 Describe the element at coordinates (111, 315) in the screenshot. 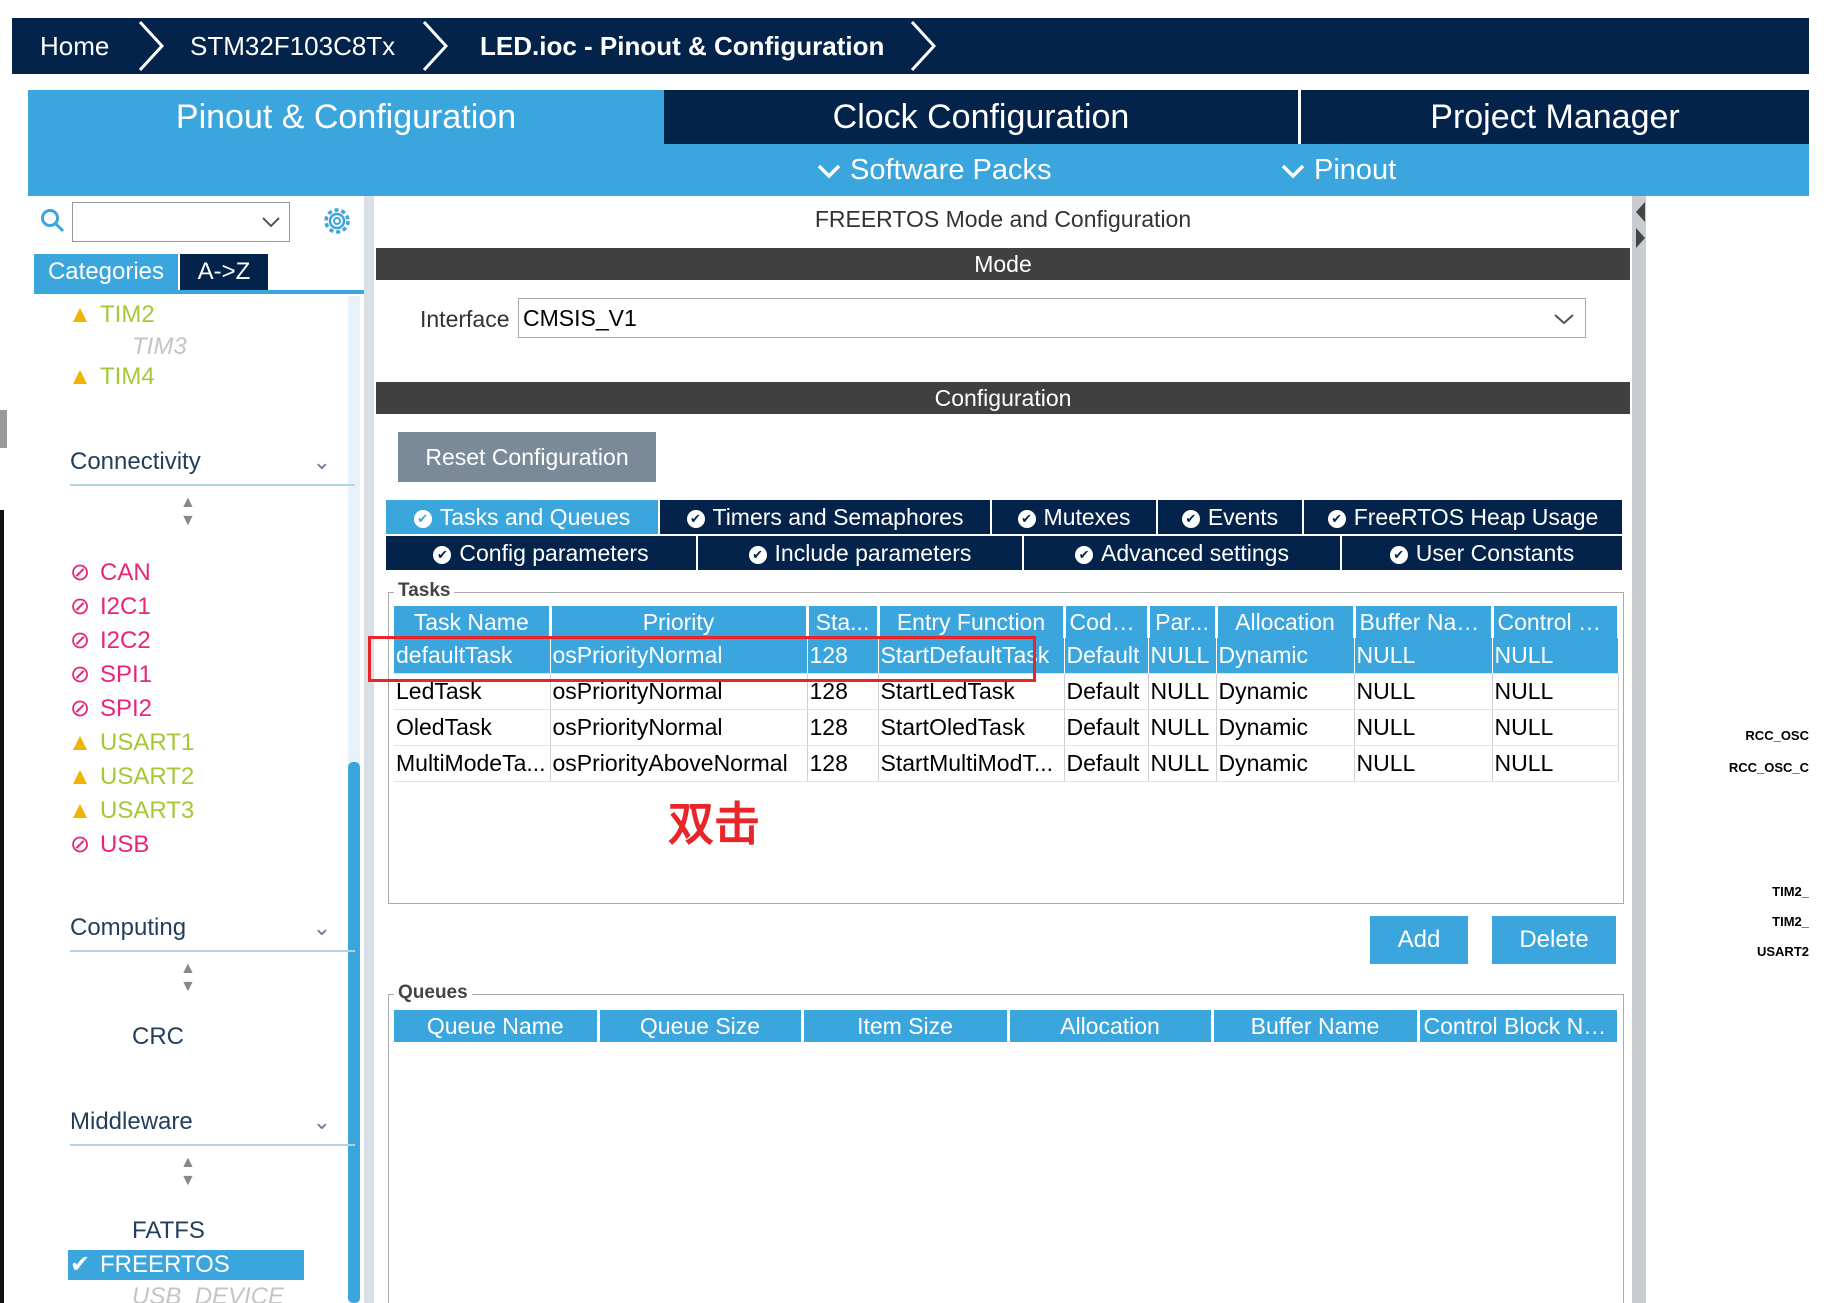

I see `peripheral-item-tim2: ▲ TIM2` at that location.